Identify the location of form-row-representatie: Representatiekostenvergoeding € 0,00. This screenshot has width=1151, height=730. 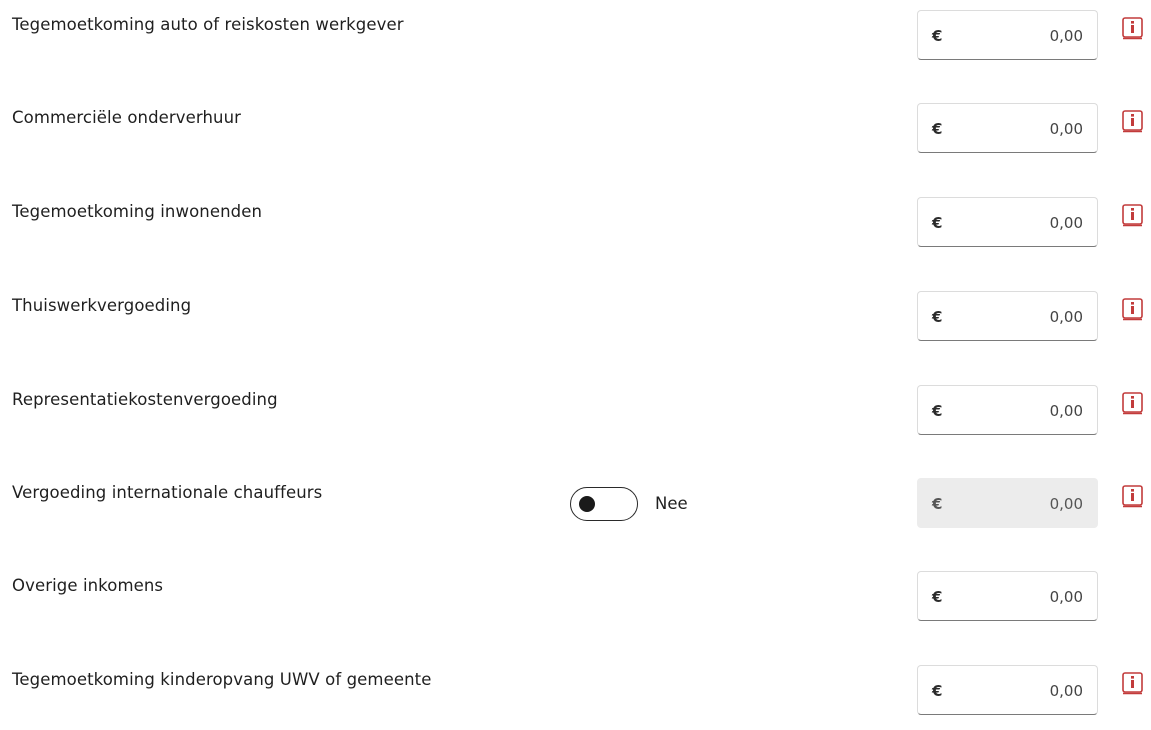
(575, 417).